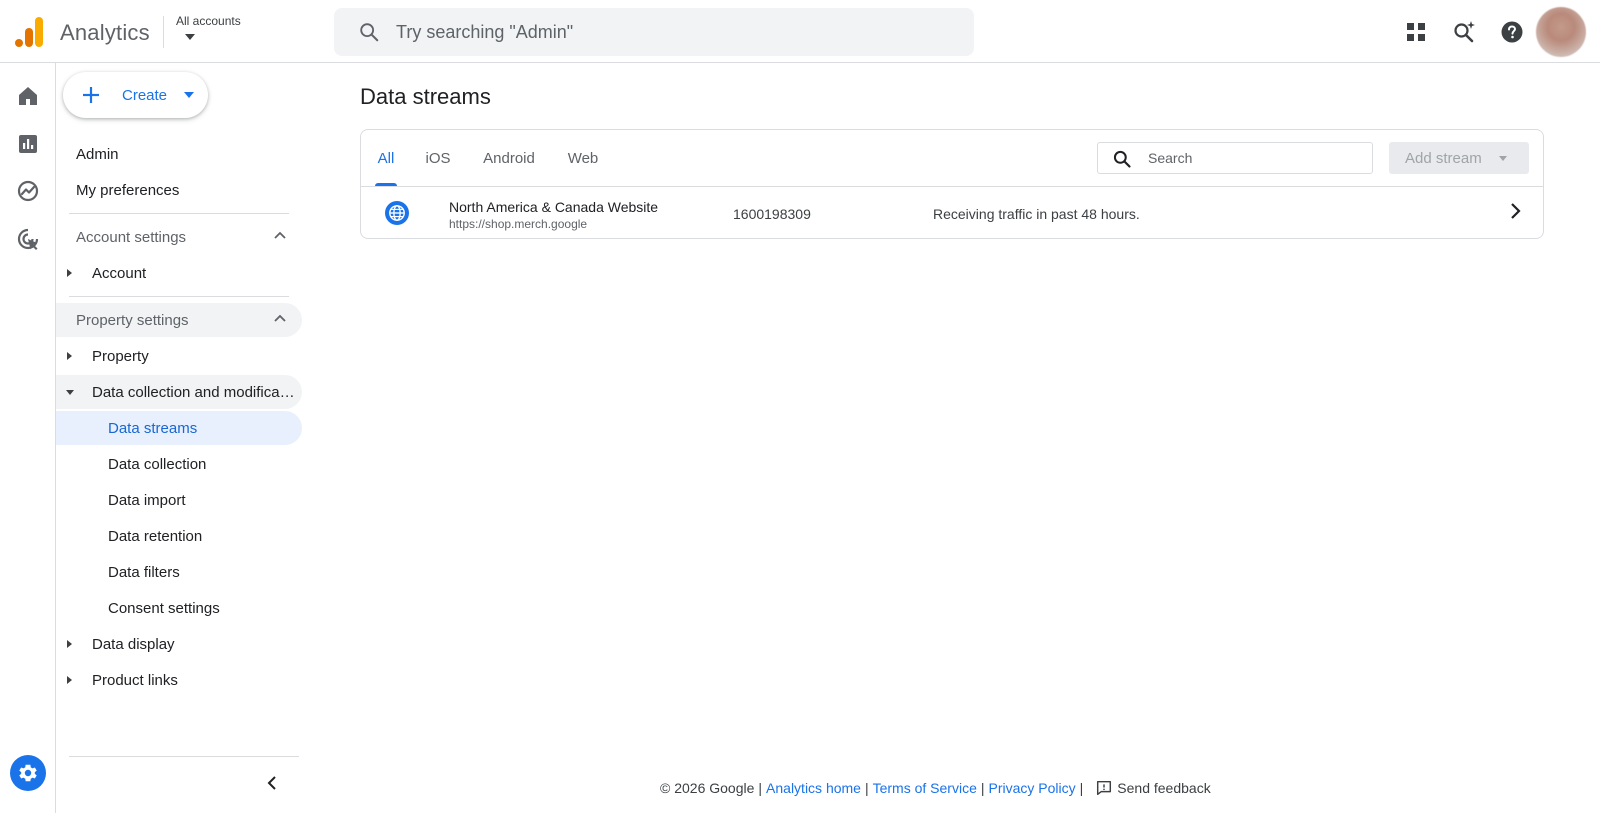 The height and width of the screenshot is (813, 1600). Describe the element at coordinates (132, 320) in the screenshot. I see `section-label: Property settings` at that location.